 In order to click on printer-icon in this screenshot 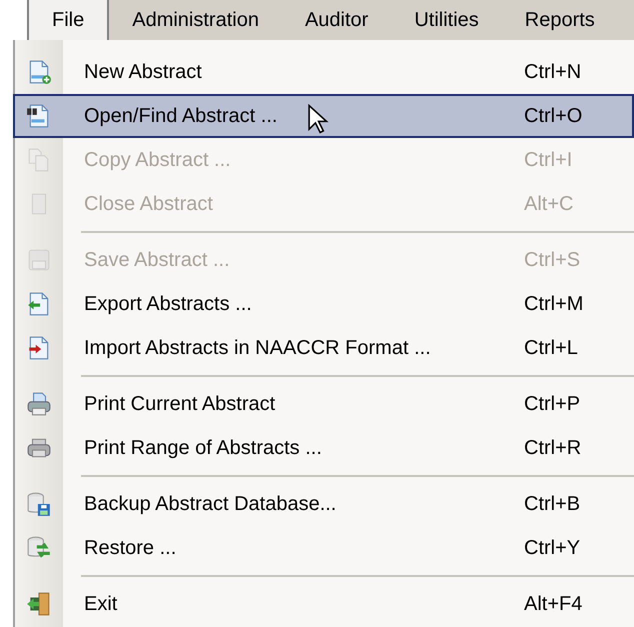, I will do `click(39, 404)`.